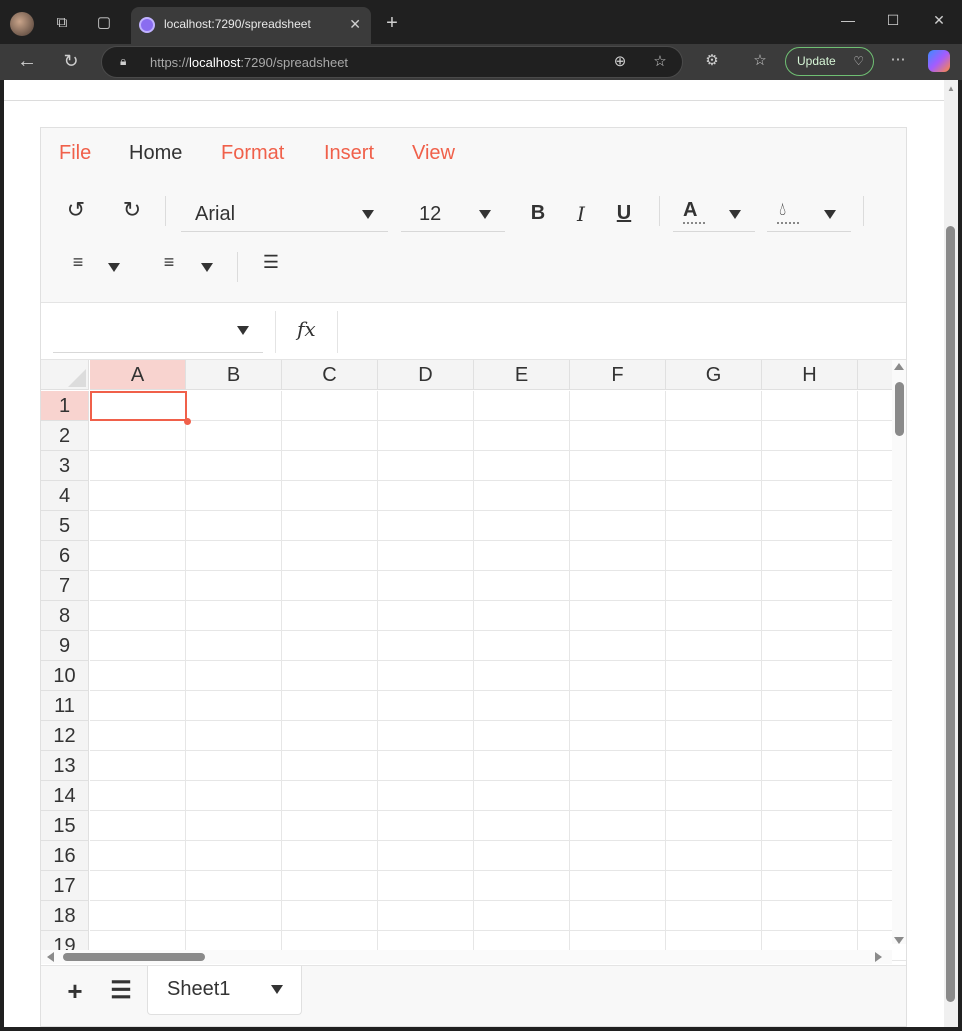 This screenshot has width=962, height=1031. I want to click on horizontal-align-icon: ≡, so click(78, 262).